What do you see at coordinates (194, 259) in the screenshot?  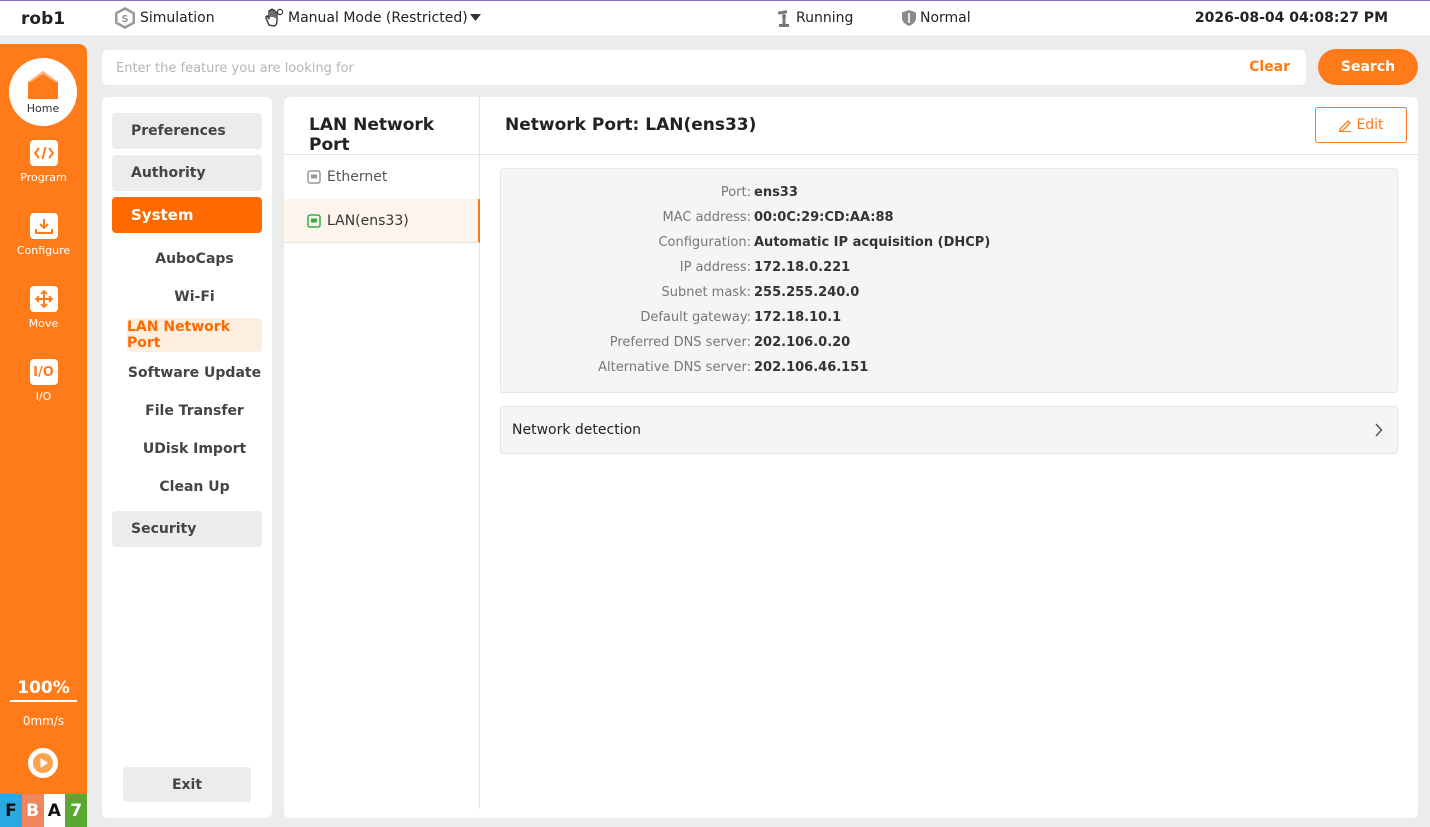 I see `sub-item-aubocaps: AuboCaps` at bounding box center [194, 259].